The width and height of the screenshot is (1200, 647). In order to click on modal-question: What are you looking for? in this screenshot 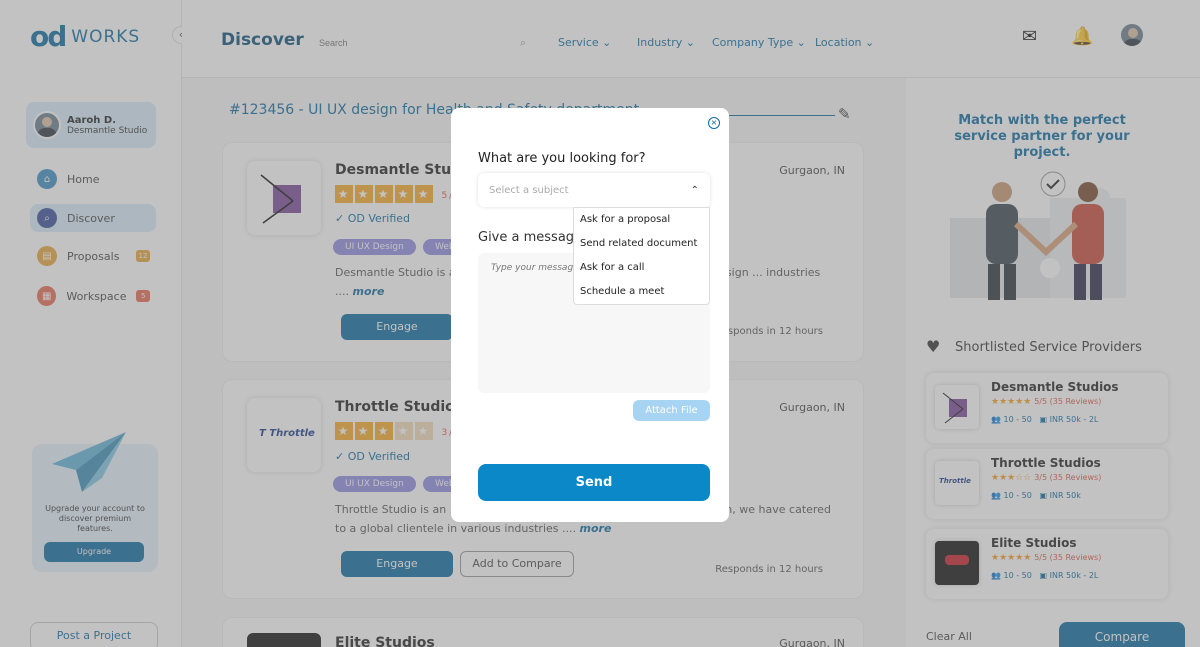, I will do `click(562, 158)`.